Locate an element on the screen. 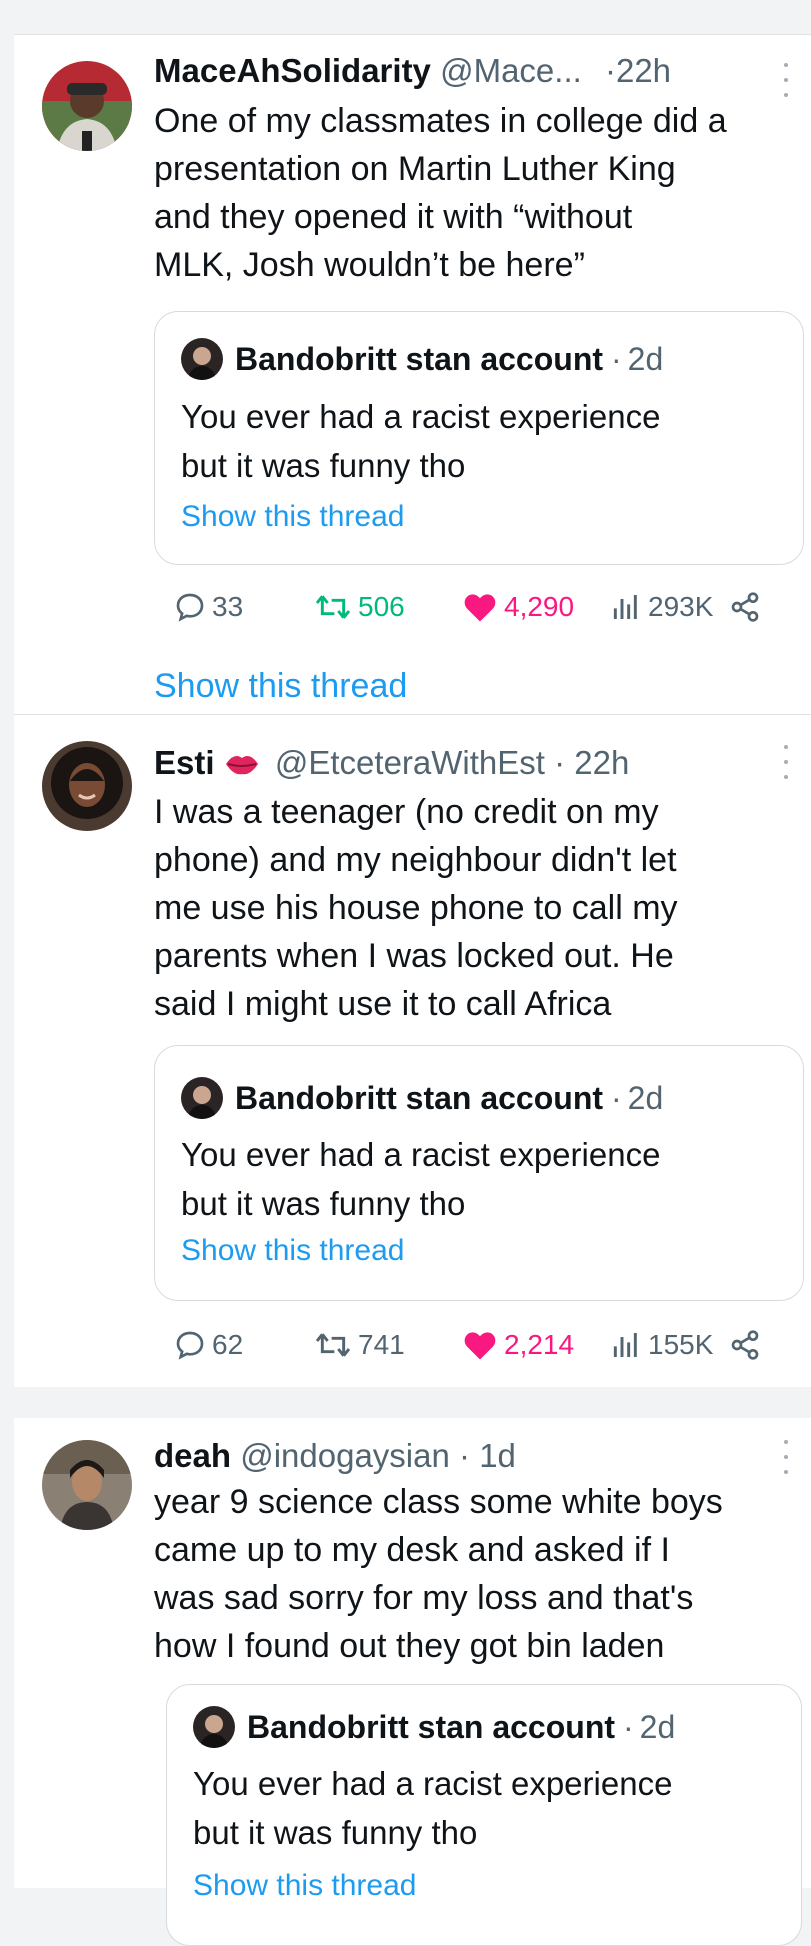  tweet-header: Esti @EtceteraWithEst · 22h is located at coordinates (472, 763).